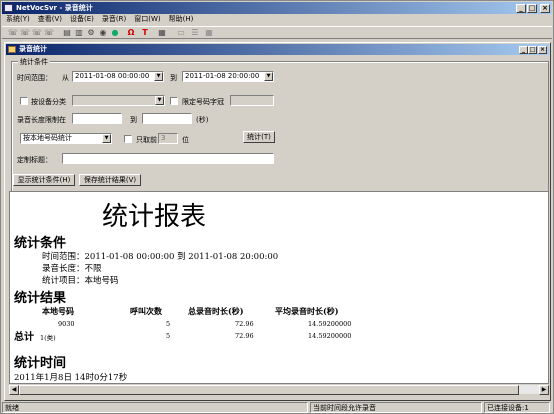 The width and height of the screenshot is (554, 414). What do you see at coordinates (146, 140) in the screenshot?
I see `only-top-label: 只取前` at bounding box center [146, 140].